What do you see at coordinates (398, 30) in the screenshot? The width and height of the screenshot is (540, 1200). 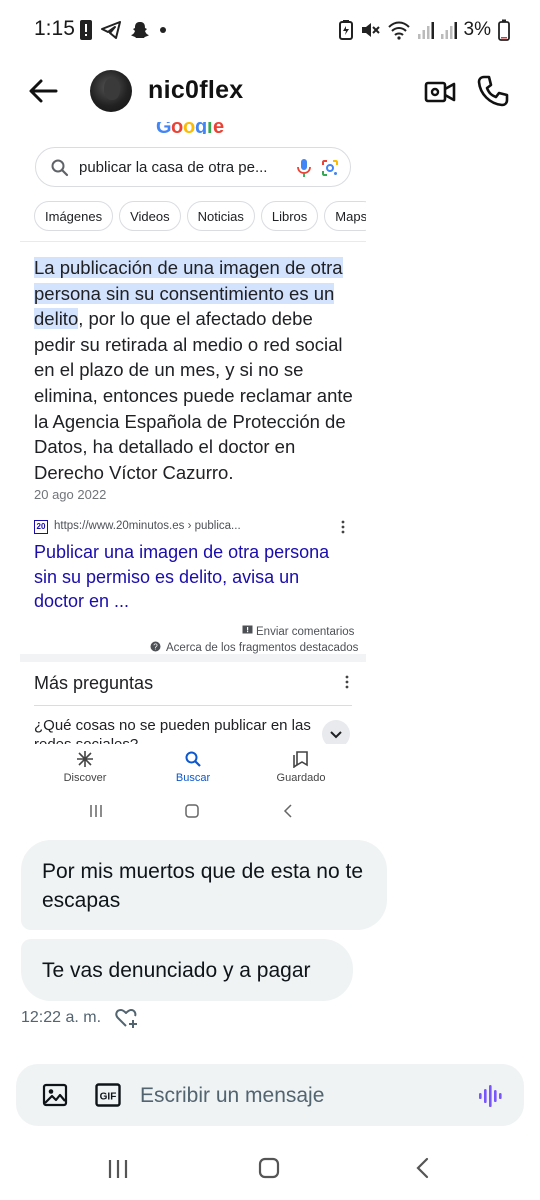 I see `wifi-icon` at bounding box center [398, 30].